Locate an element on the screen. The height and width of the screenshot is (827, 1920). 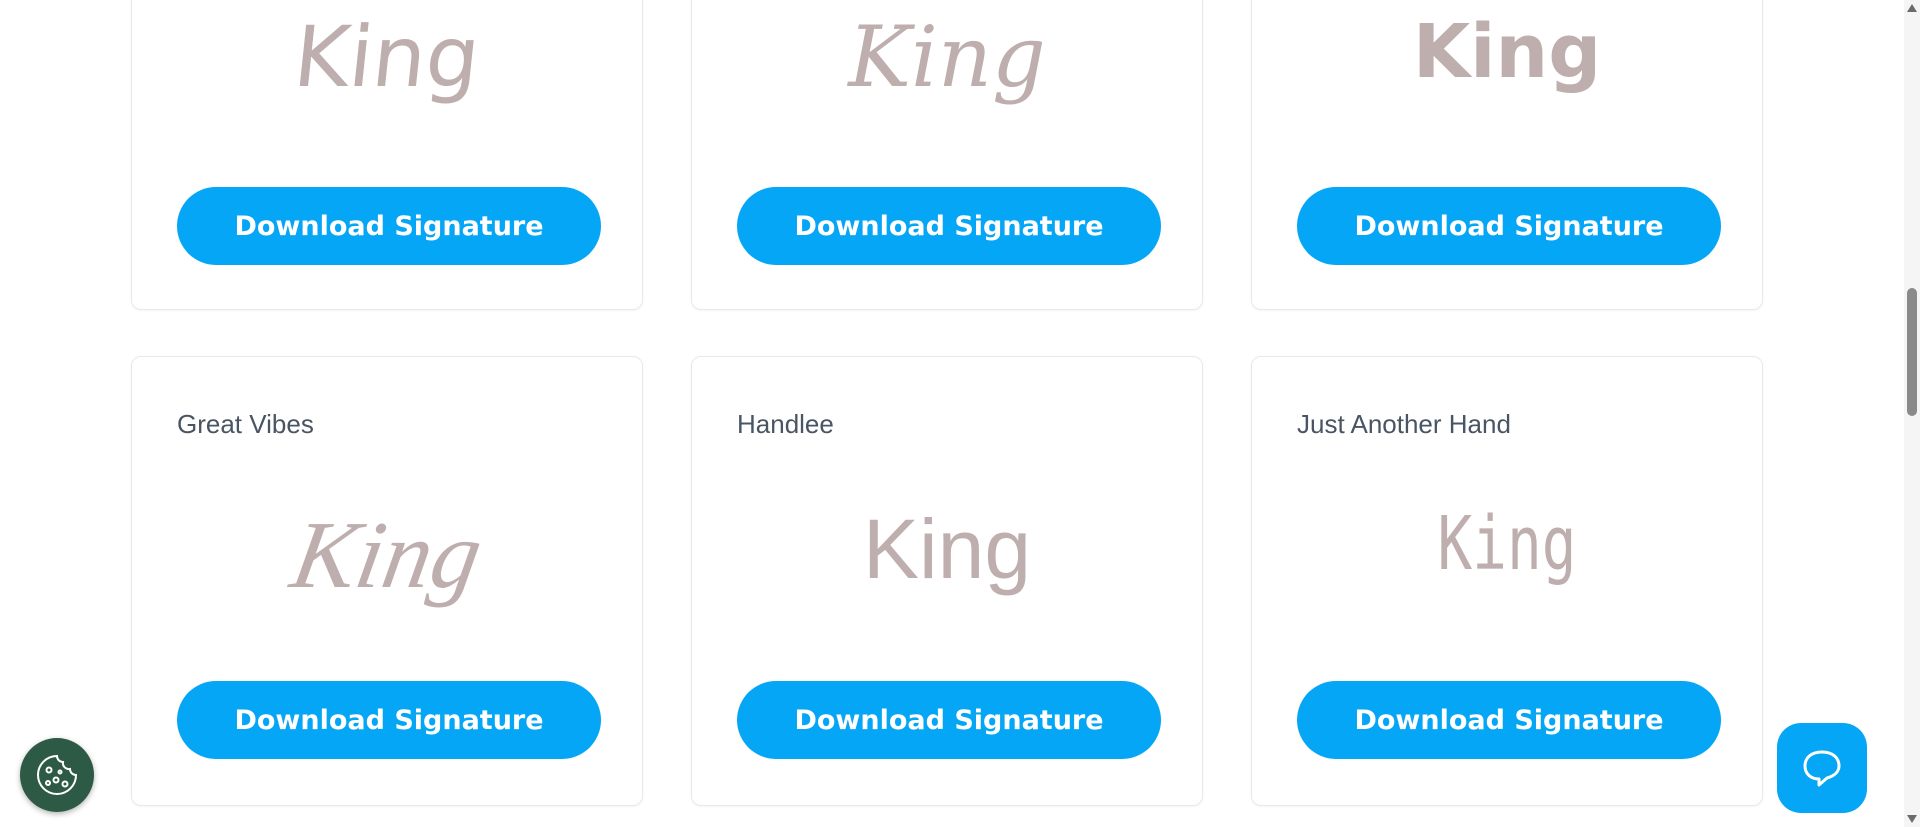
vertical-scrollbar is located at coordinates (1912, 413).